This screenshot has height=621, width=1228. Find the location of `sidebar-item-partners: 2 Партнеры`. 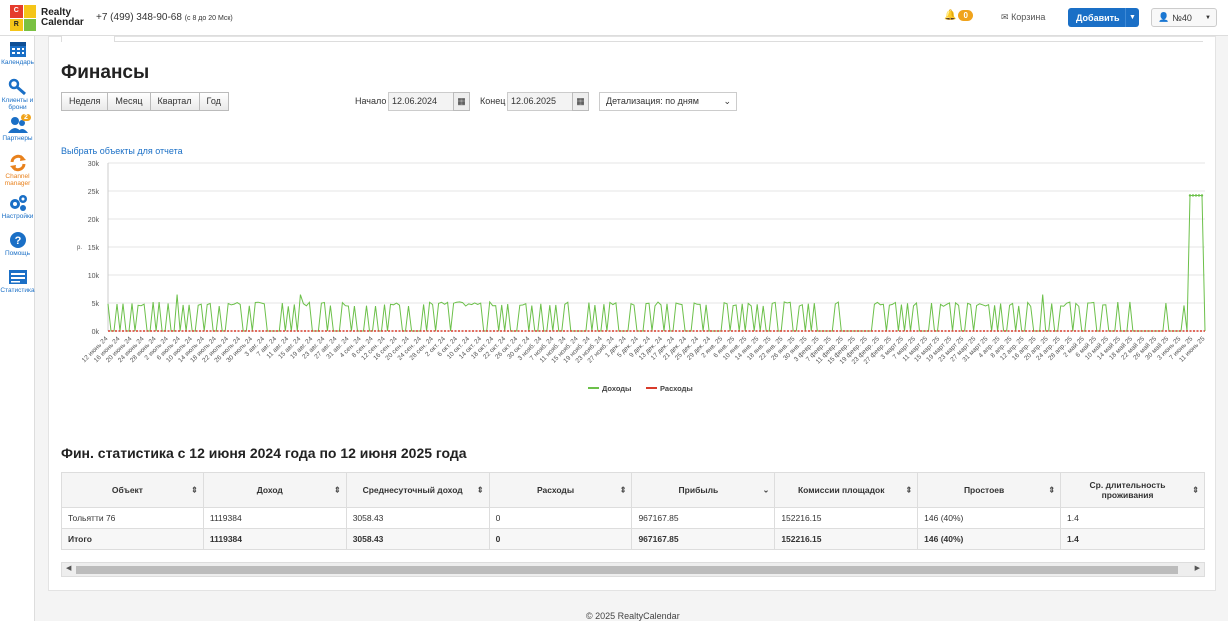

sidebar-item-partners: 2 Партнеры is located at coordinates (17, 128).